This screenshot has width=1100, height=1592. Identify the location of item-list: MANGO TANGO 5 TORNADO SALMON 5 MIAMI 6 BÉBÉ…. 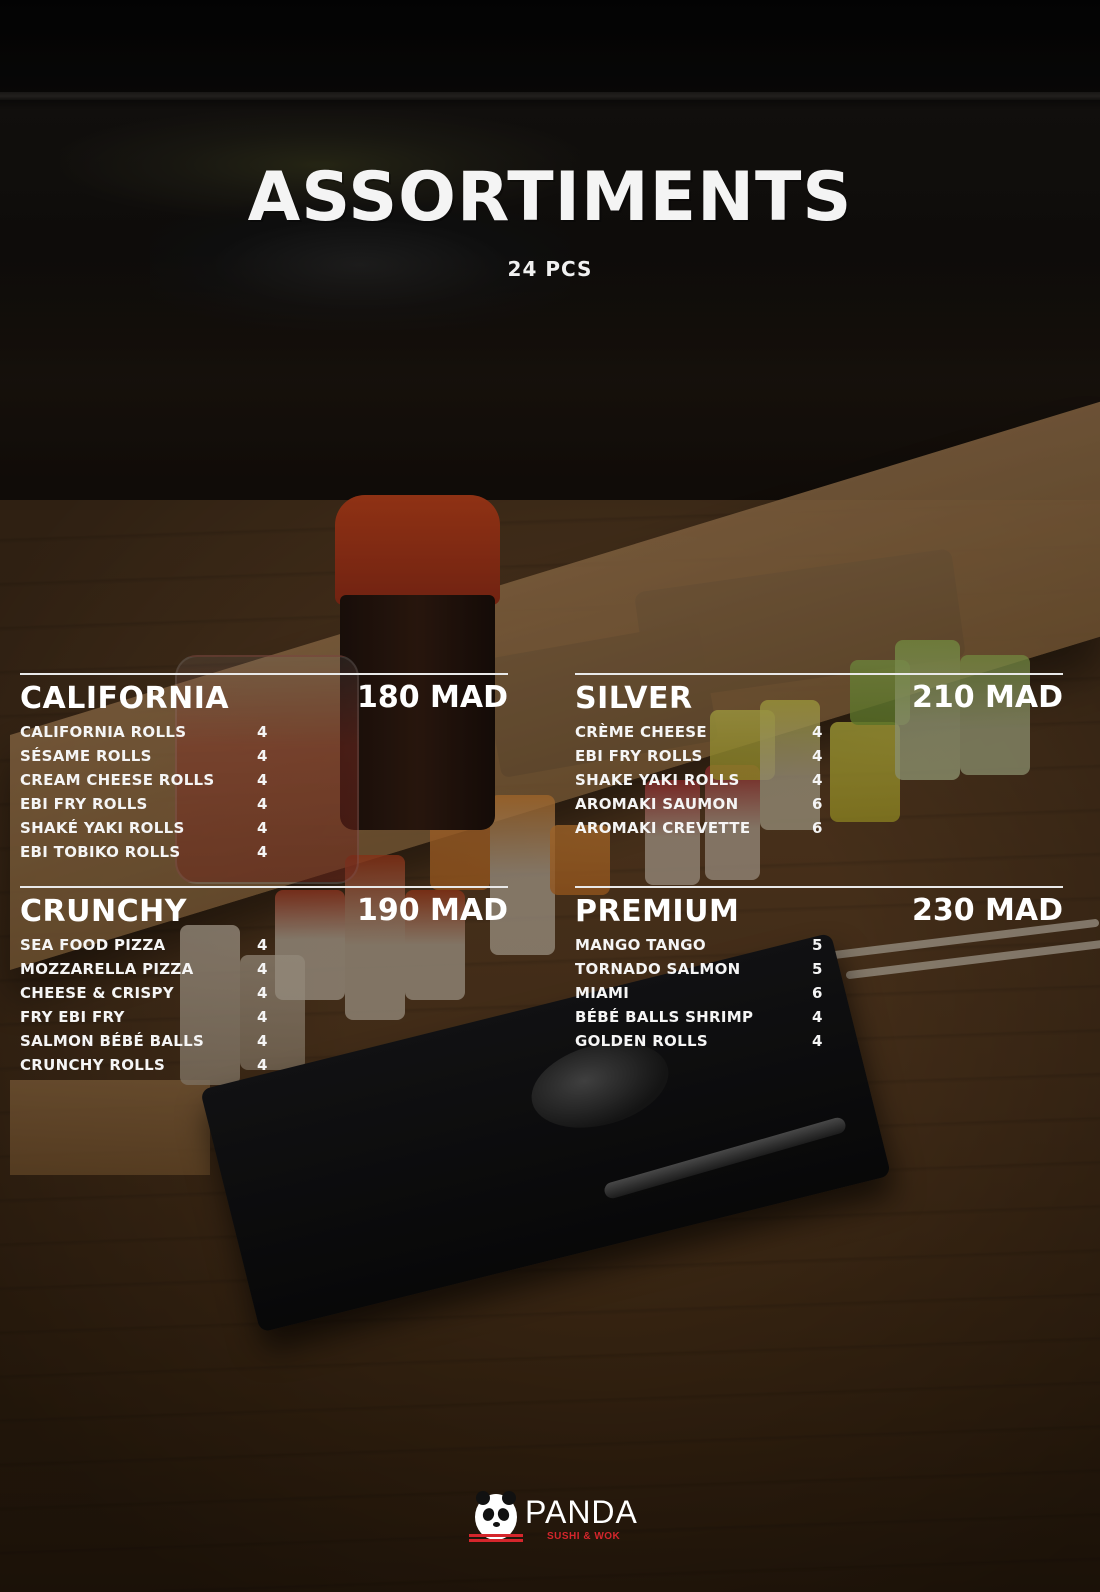
(700, 993).